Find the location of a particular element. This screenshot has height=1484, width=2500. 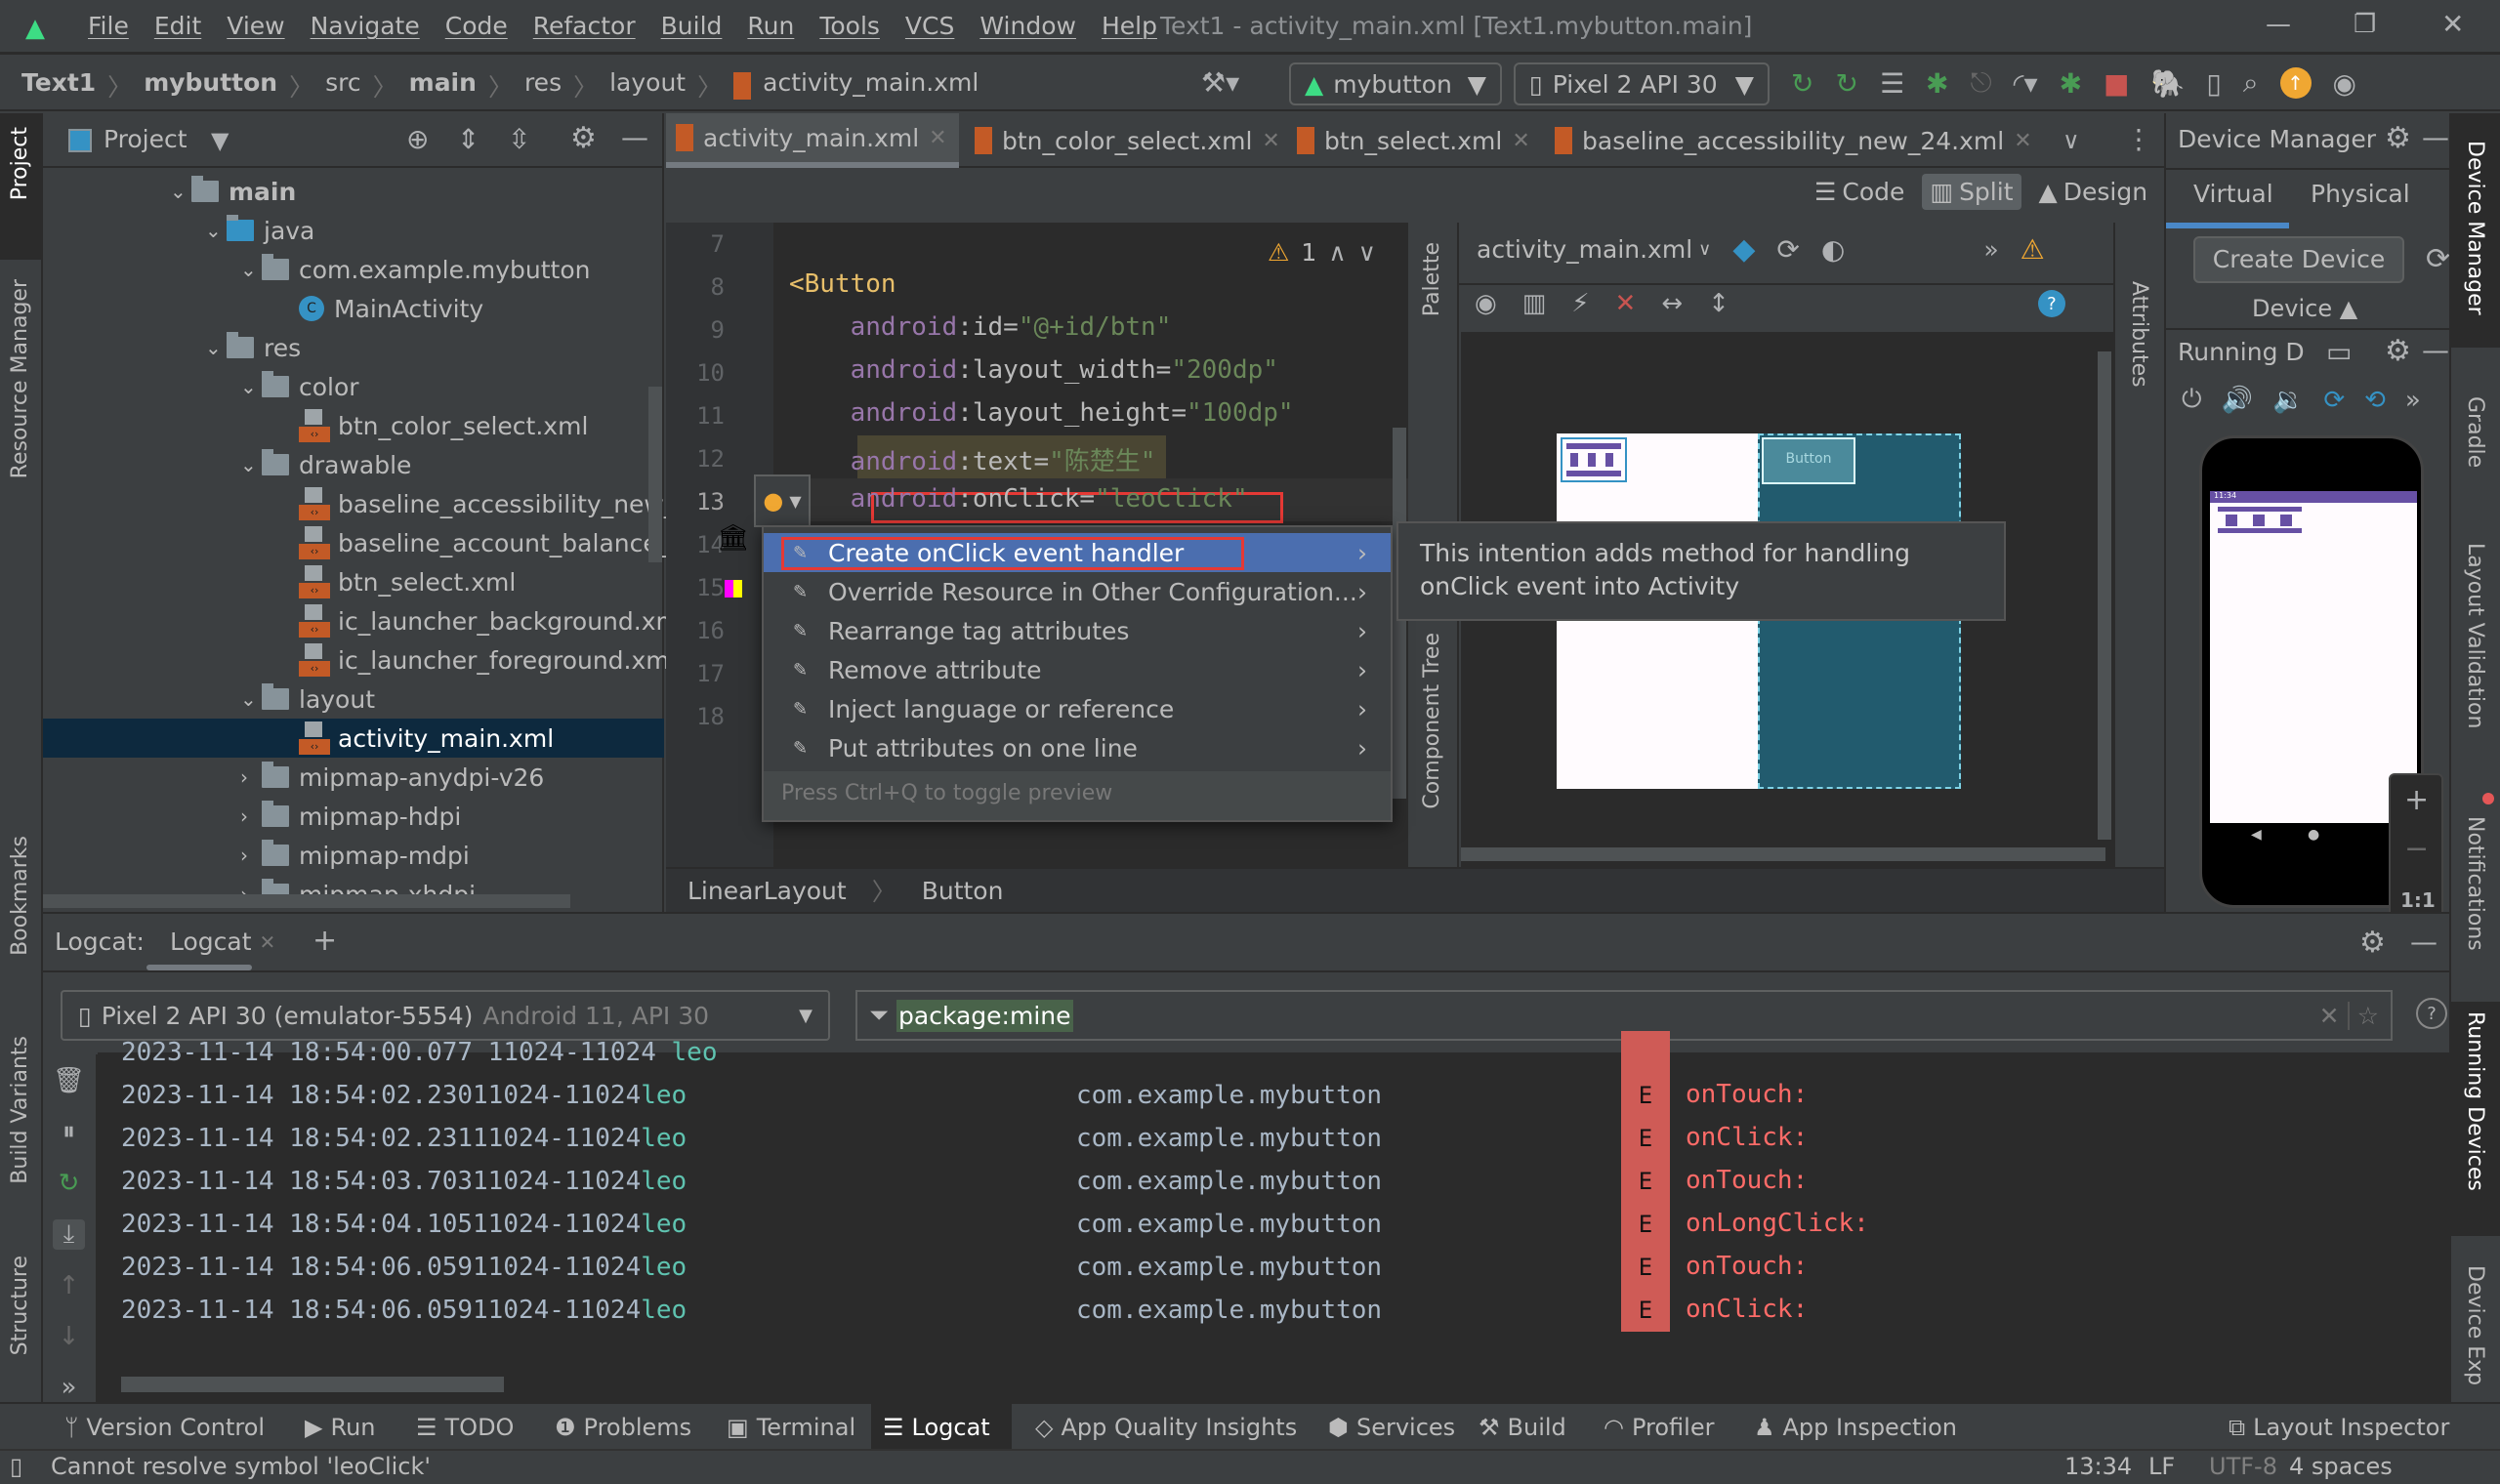

locate-file-icon: ⊕ is located at coordinates (417, 139).